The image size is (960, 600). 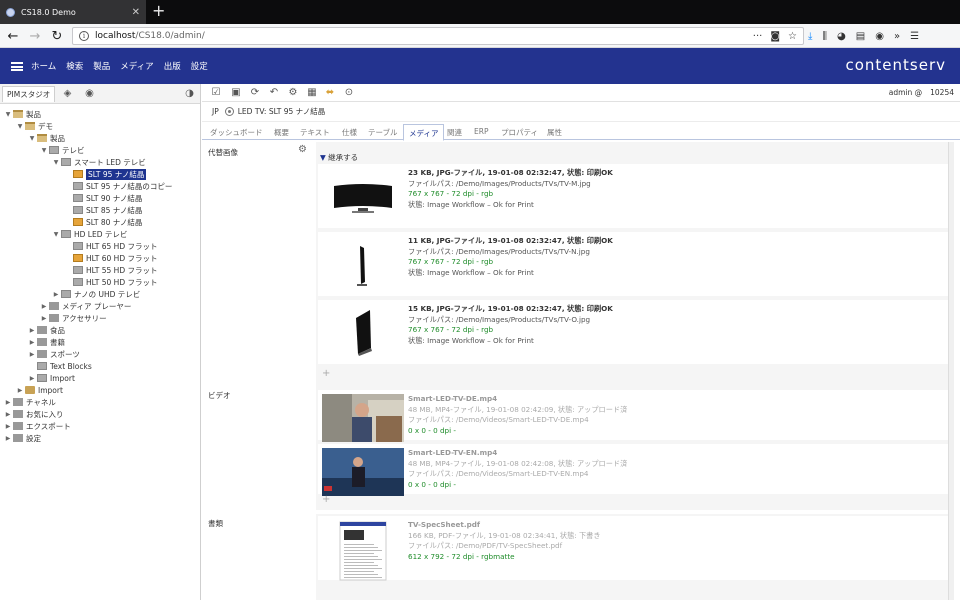 What do you see at coordinates (99, 162) in the screenshot?
I see `tree-item: ▼ スマート LED テレビ` at bounding box center [99, 162].